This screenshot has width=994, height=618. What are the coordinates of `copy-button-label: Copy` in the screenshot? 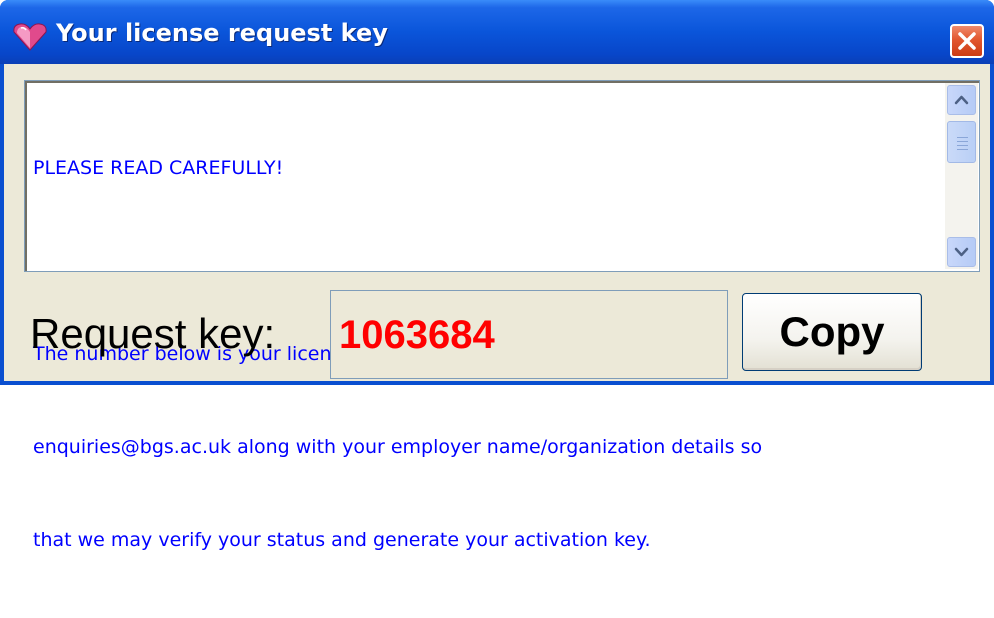 It's located at (832, 331).